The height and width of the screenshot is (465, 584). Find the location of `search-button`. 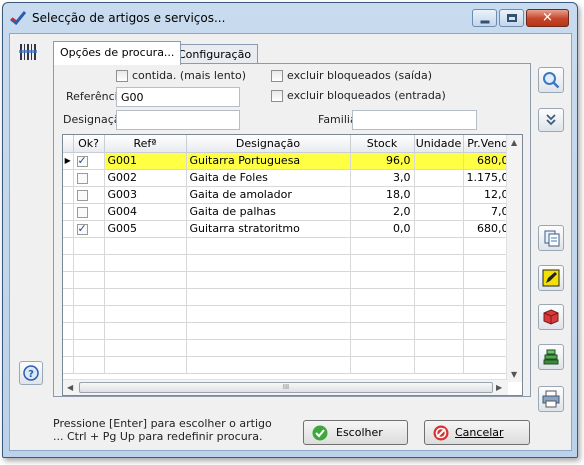

search-button is located at coordinates (551, 80).